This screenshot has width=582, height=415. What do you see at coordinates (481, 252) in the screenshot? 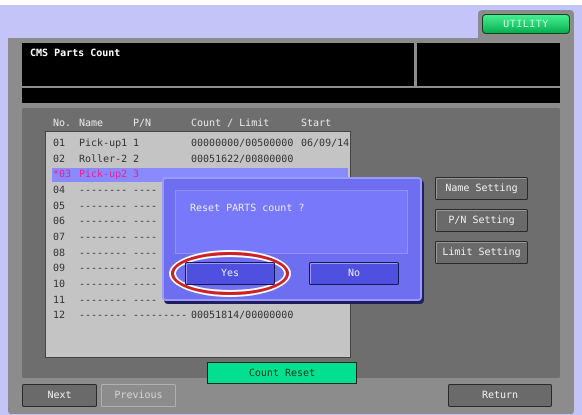
I see `setting-button: Limit Setting` at bounding box center [481, 252].